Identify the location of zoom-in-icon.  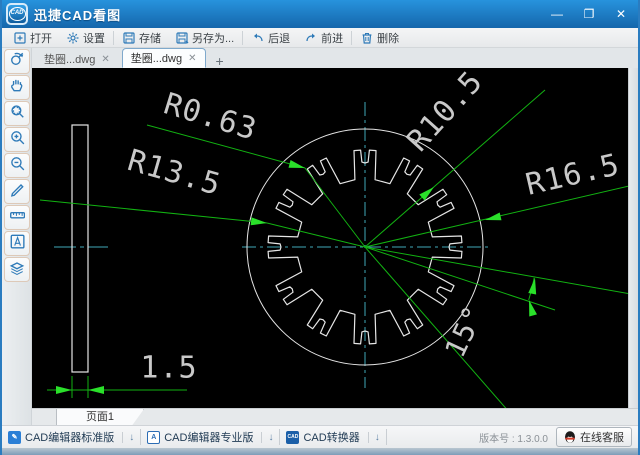
(17, 139).